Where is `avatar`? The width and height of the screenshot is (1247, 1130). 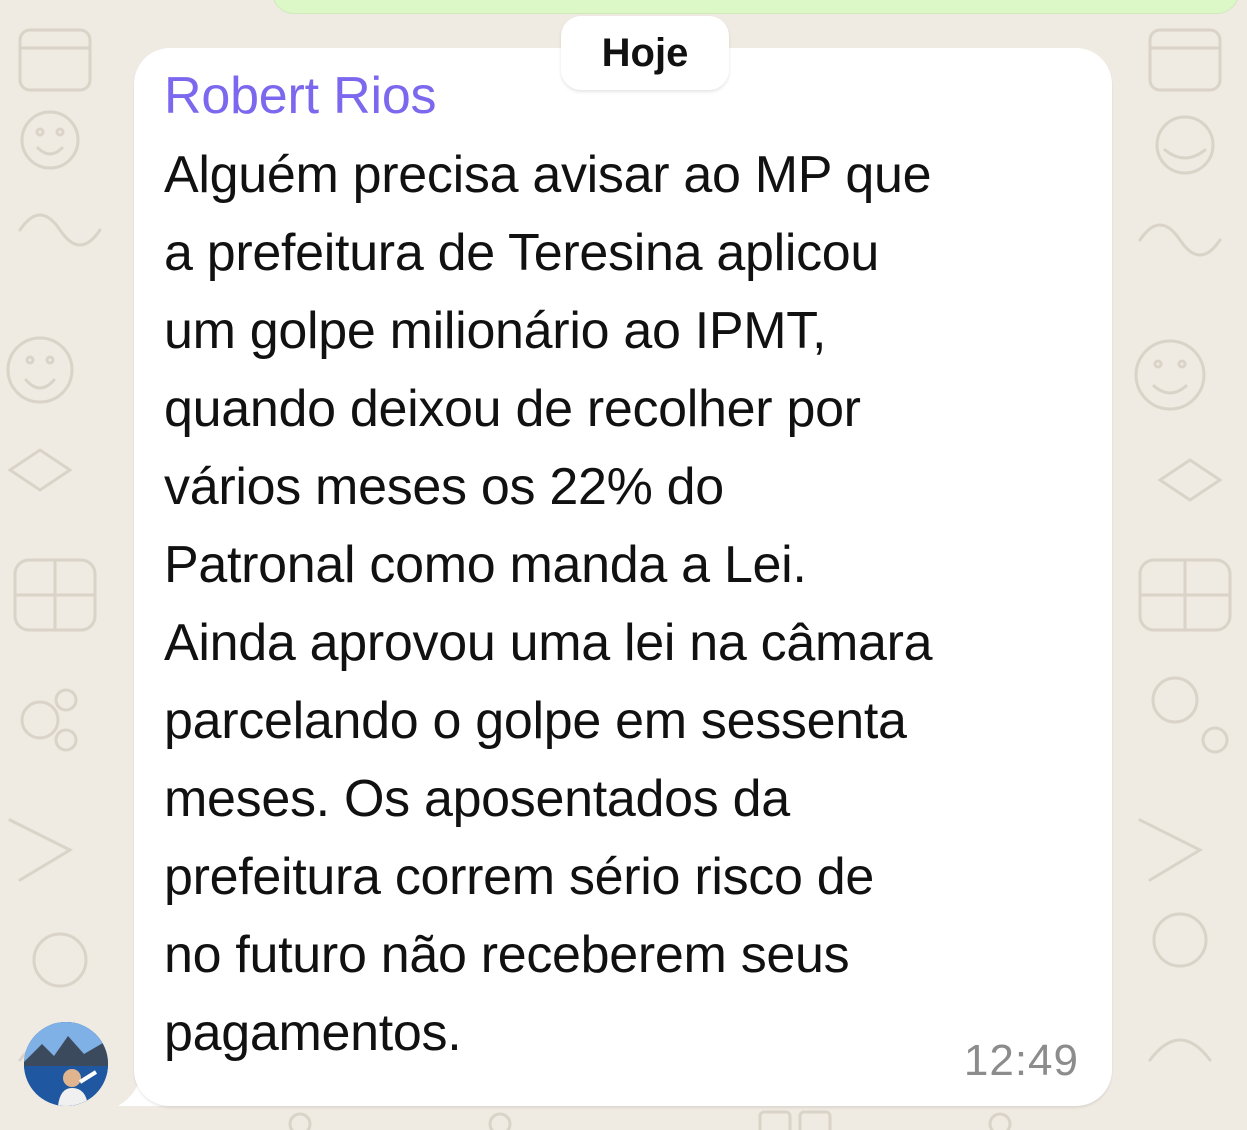 avatar is located at coordinates (66, 1064).